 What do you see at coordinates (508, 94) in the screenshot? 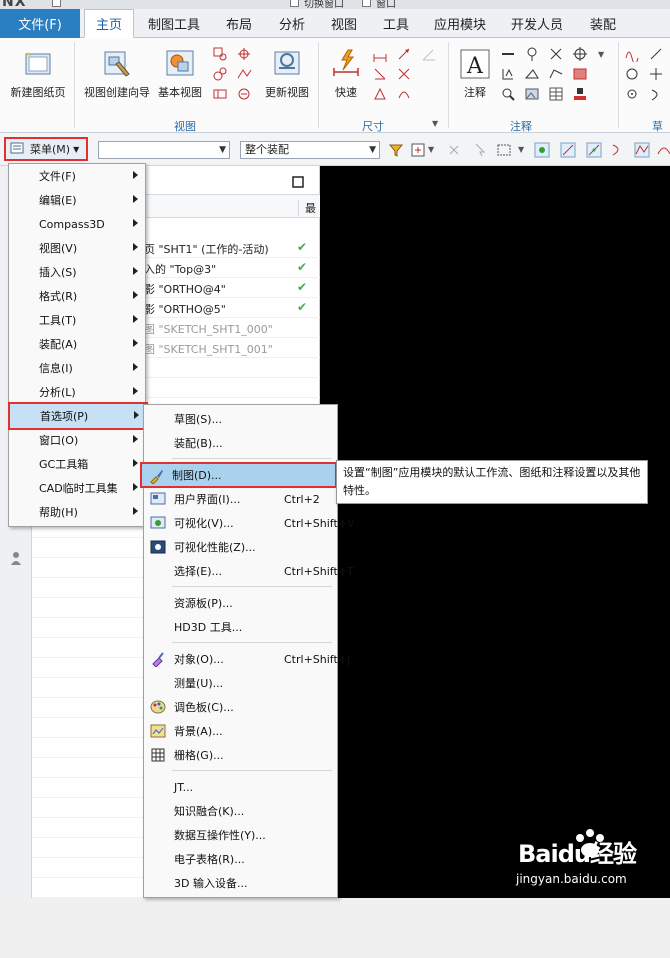
I see `magnify-icon` at bounding box center [508, 94].